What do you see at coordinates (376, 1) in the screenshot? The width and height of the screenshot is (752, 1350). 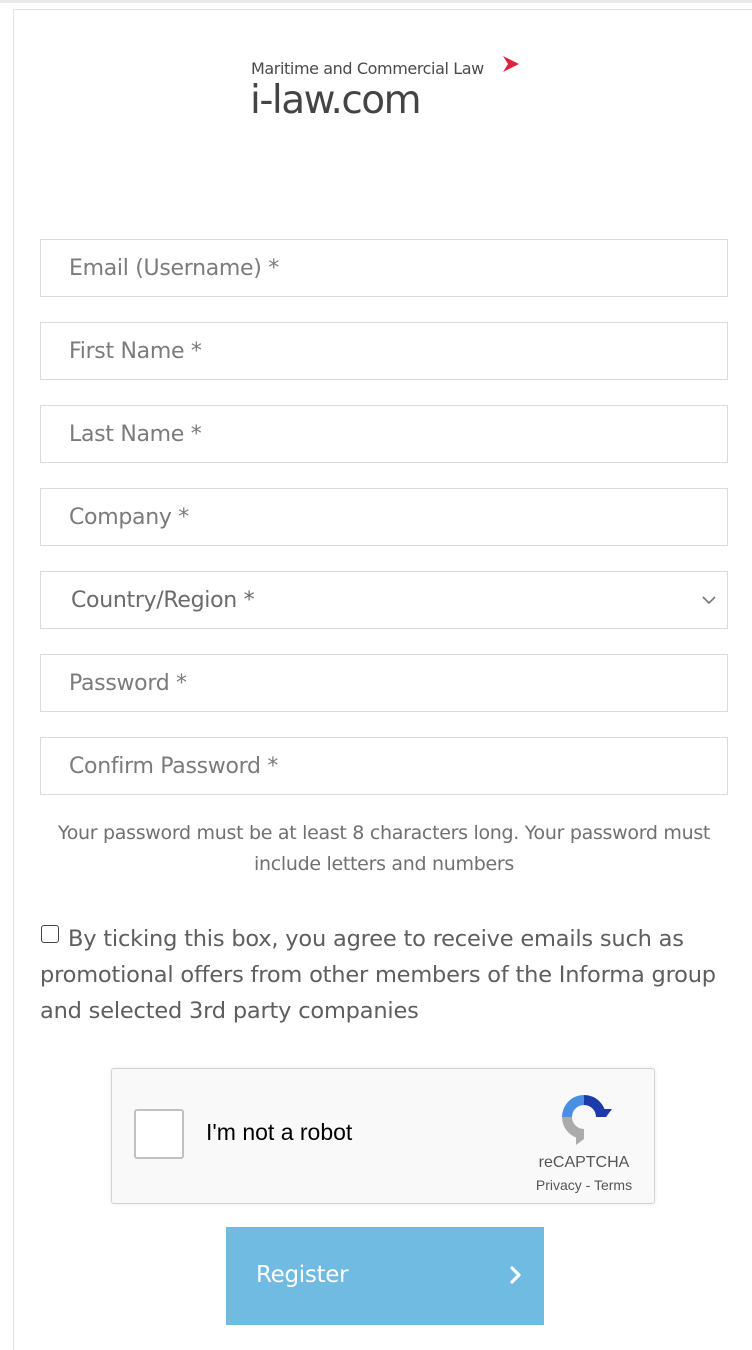 I see `top-divider` at bounding box center [376, 1].